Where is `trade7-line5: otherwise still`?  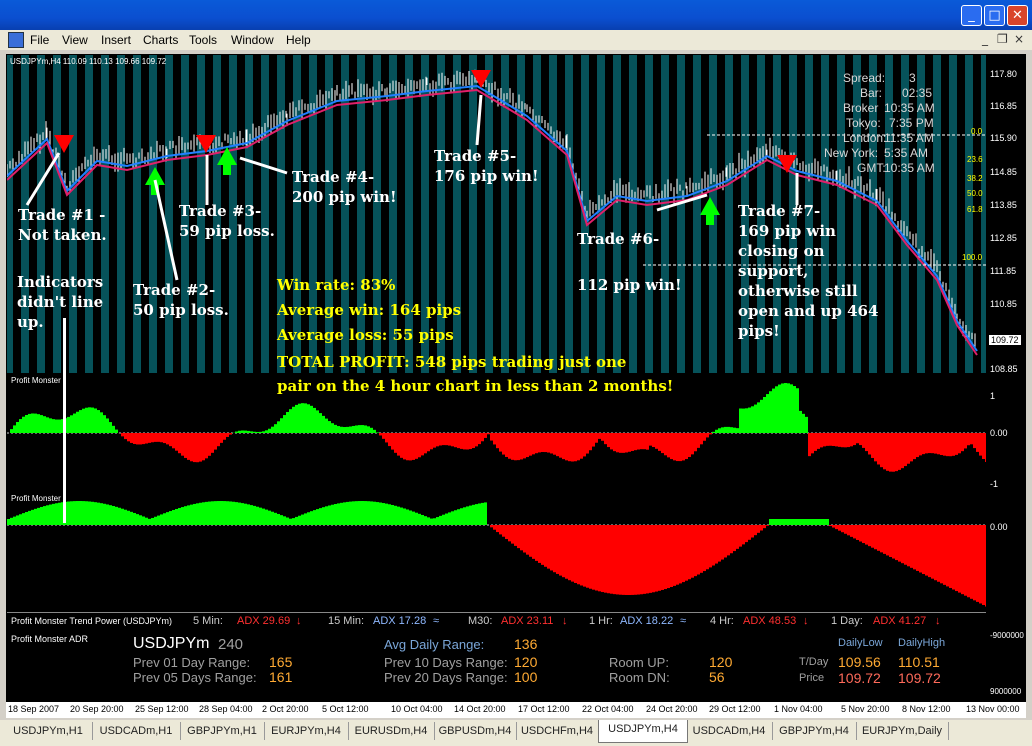 trade7-line5: otherwise still is located at coordinates (798, 291).